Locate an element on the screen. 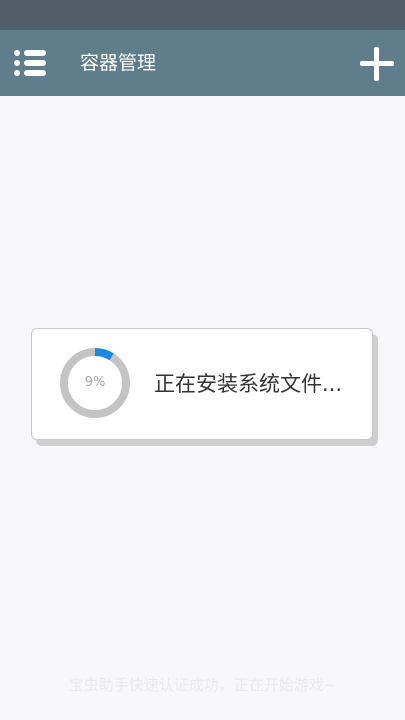 The height and width of the screenshot is (720, 405). status-bar is located at coordinates (202, 15).